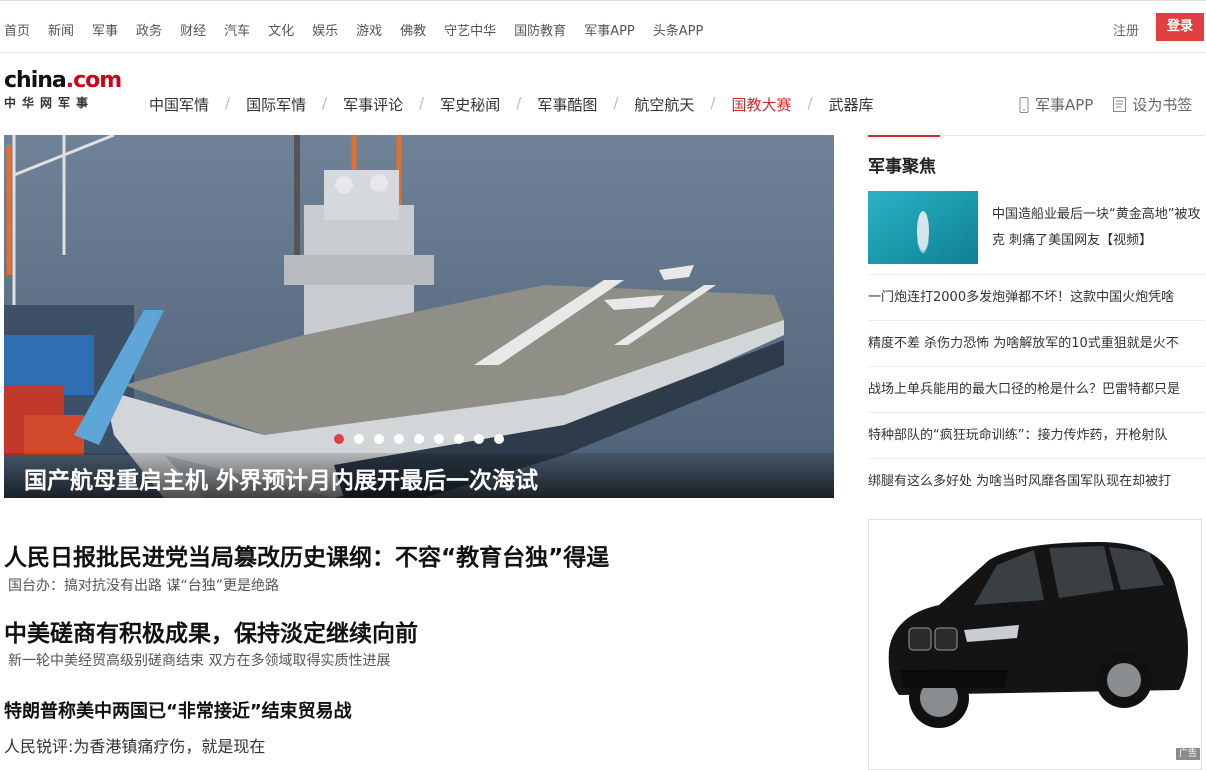 The image size is (1206, 770). What do you see at coordinates (63, 80) in the screenshot?
I see `logo-wordmark: china.com` at bounding box center [63, 80].